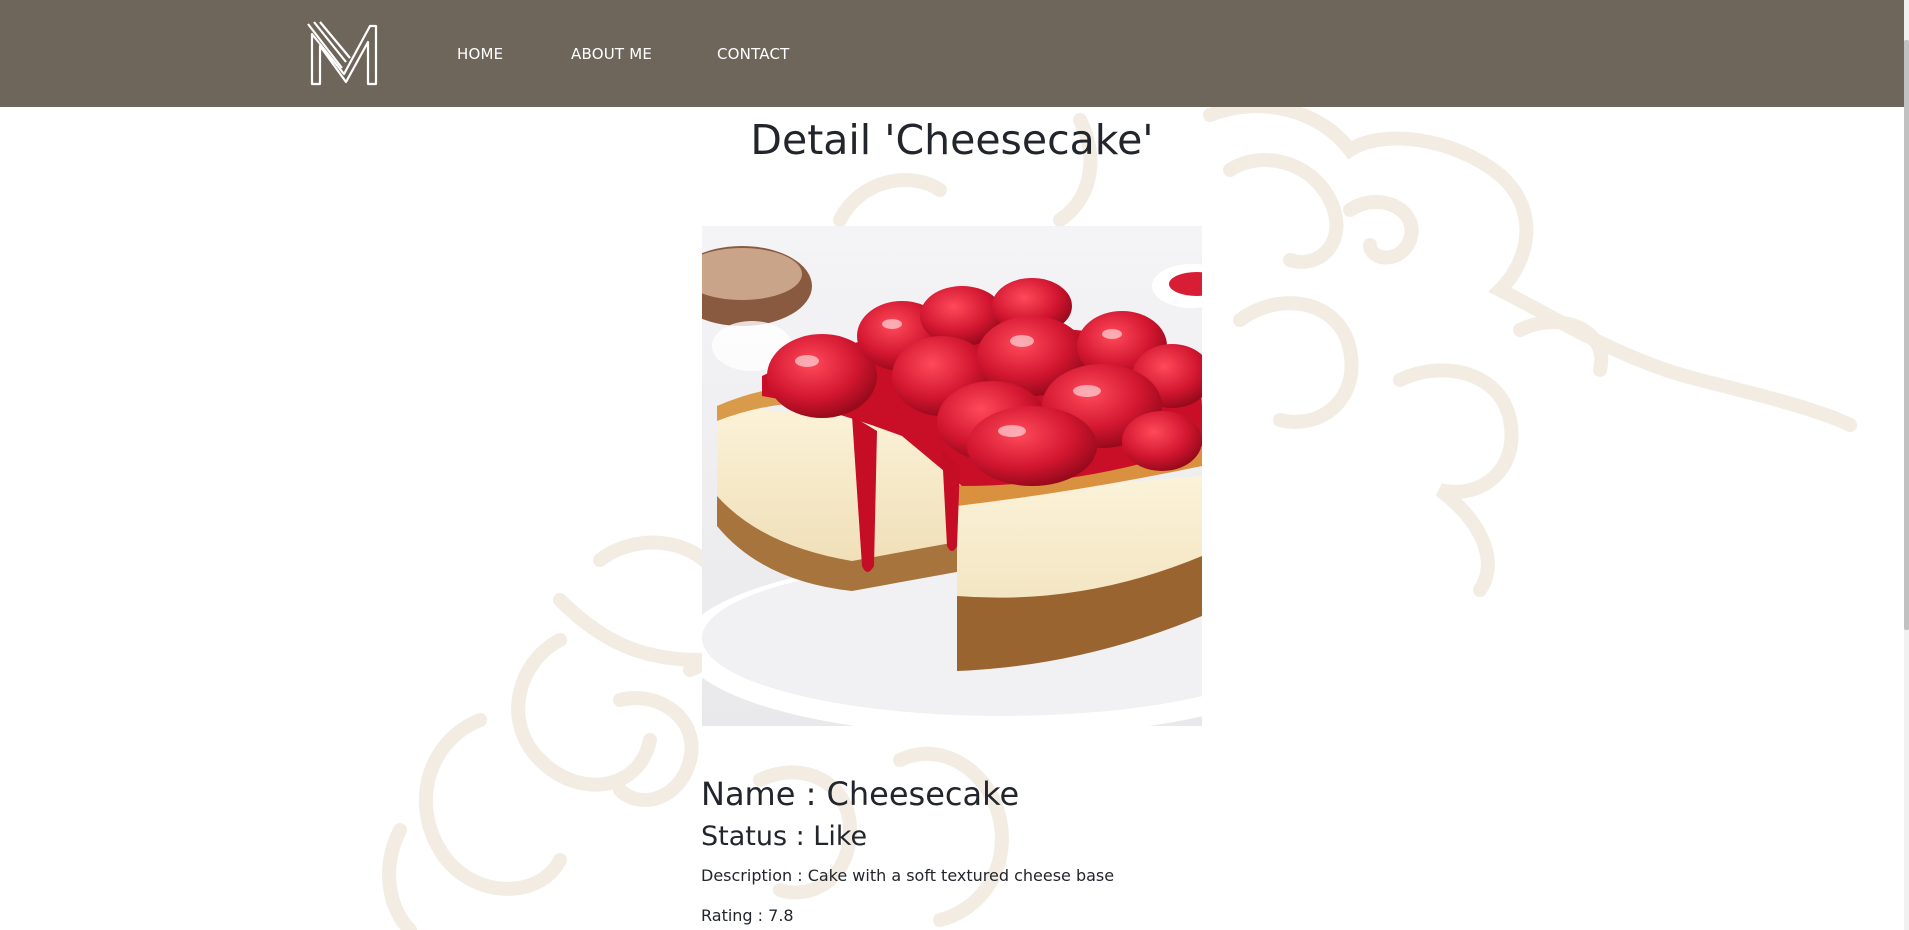 Image resolution: width=1909 pixels, height=930 pixels. Describe the element at coordinates (344, 53) in the screenshot. I see `brand-logo` at that location.